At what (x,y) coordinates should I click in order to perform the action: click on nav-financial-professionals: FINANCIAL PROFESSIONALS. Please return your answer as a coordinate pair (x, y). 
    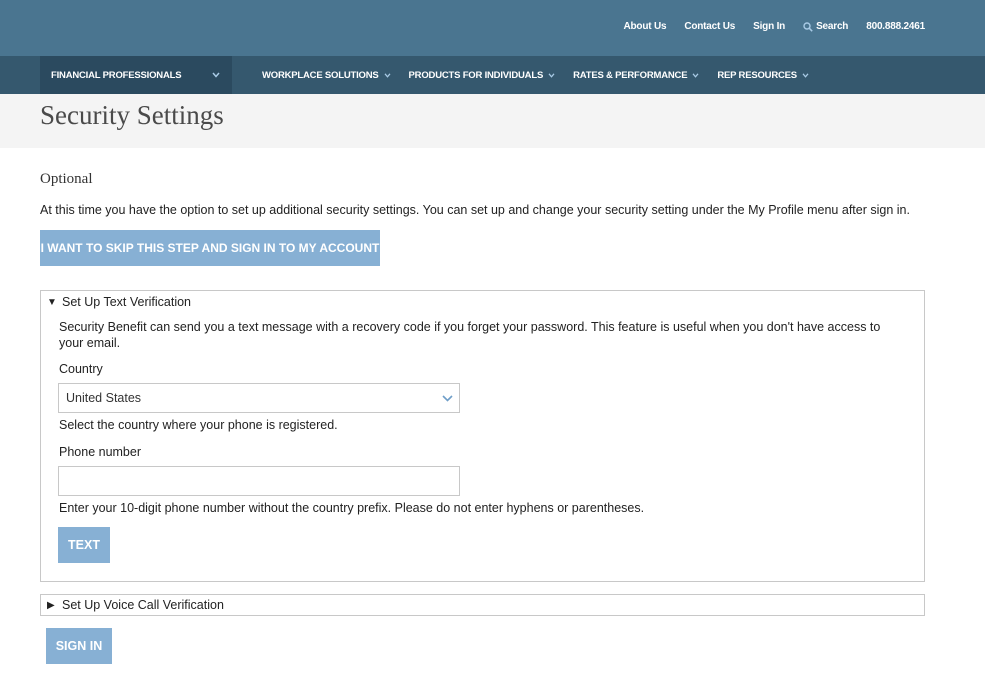
    Looking at the image, I should click on (136, 75).